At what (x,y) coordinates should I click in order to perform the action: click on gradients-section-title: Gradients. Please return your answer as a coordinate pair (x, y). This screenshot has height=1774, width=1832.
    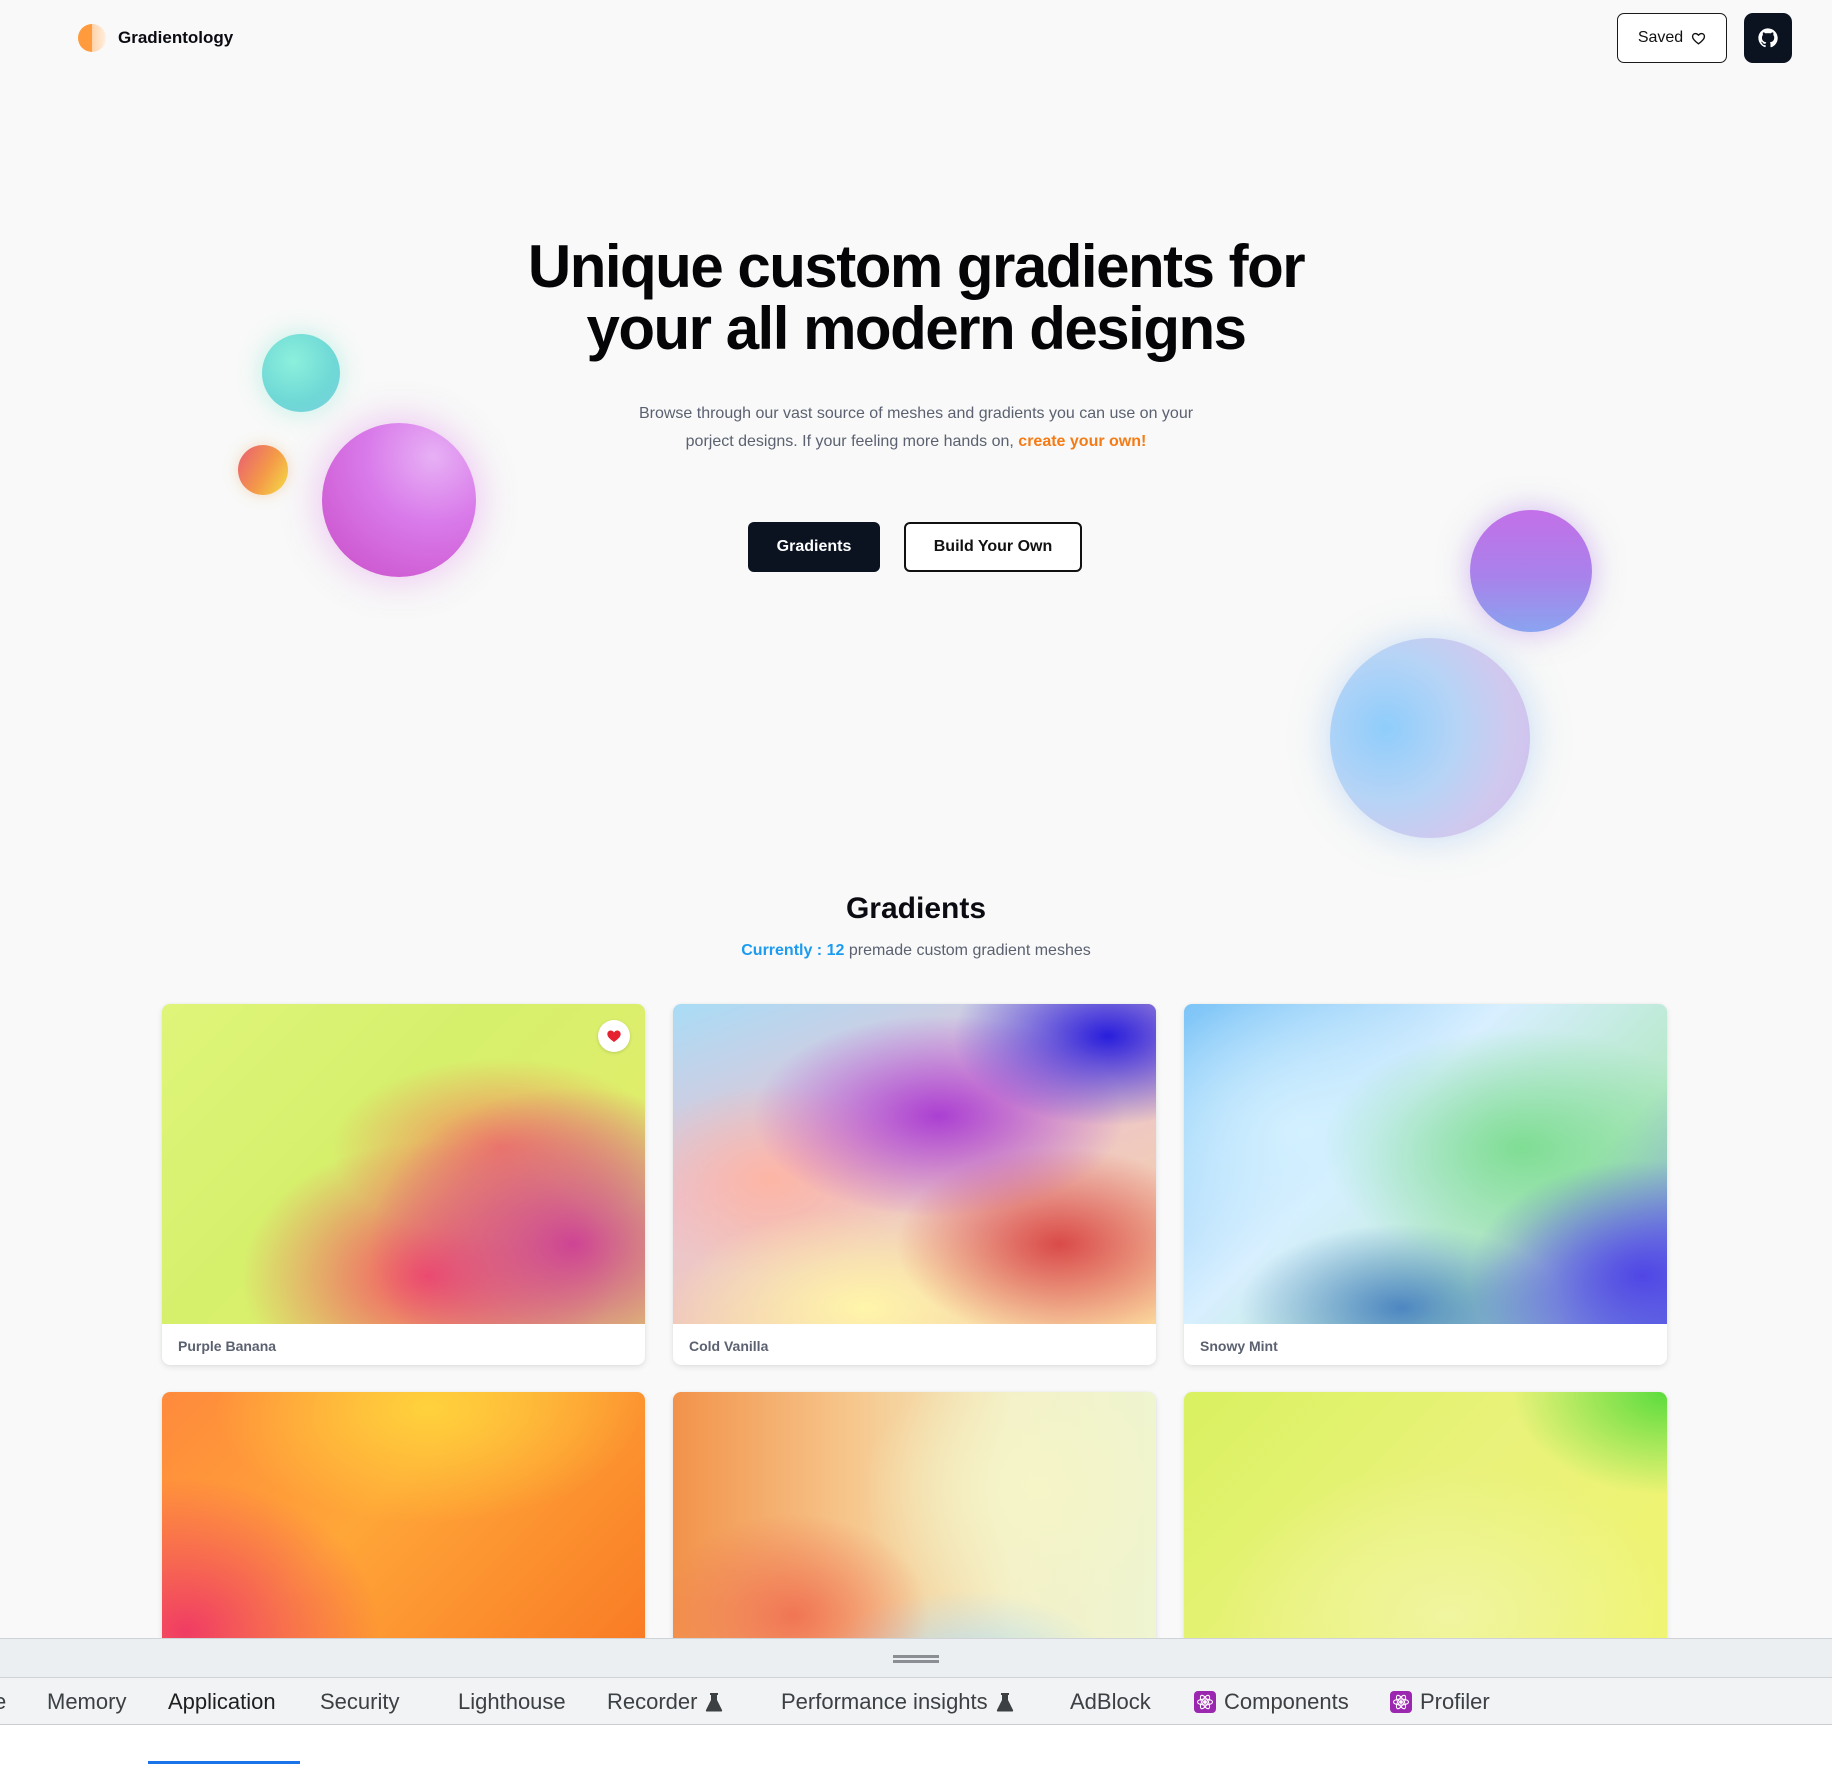
    Looking at the image, I should click on (916, 908).